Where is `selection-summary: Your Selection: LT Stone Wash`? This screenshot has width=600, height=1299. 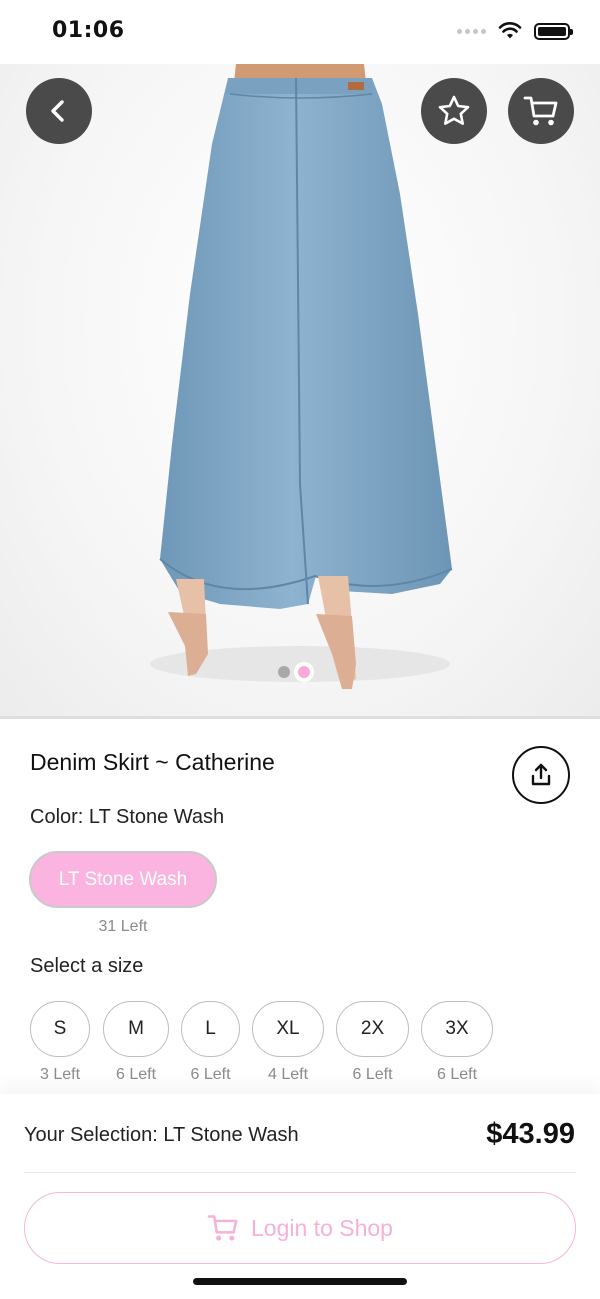 selection-summary: Your Selection: LT Stone Wash is located at coordinates (161, 1135).